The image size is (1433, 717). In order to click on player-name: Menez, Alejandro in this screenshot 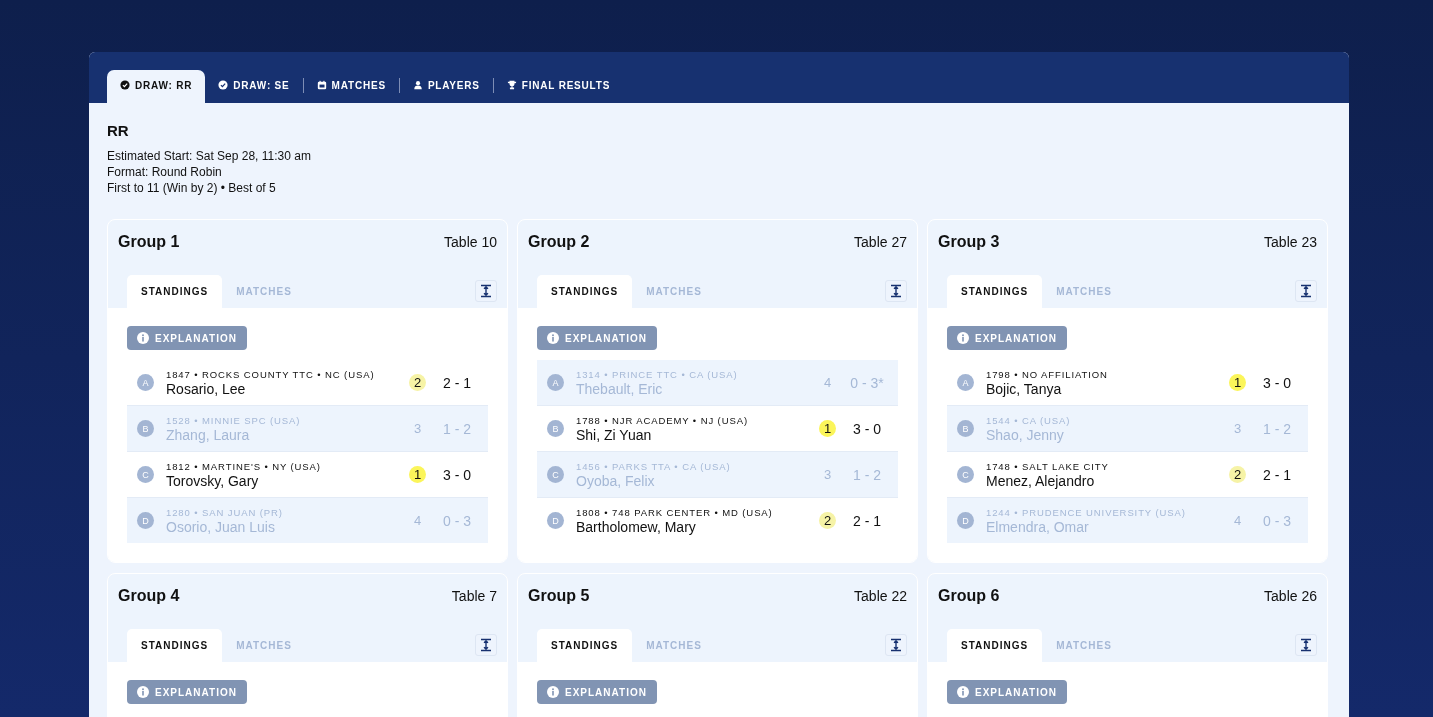, I will do `click(1041, 480)`.